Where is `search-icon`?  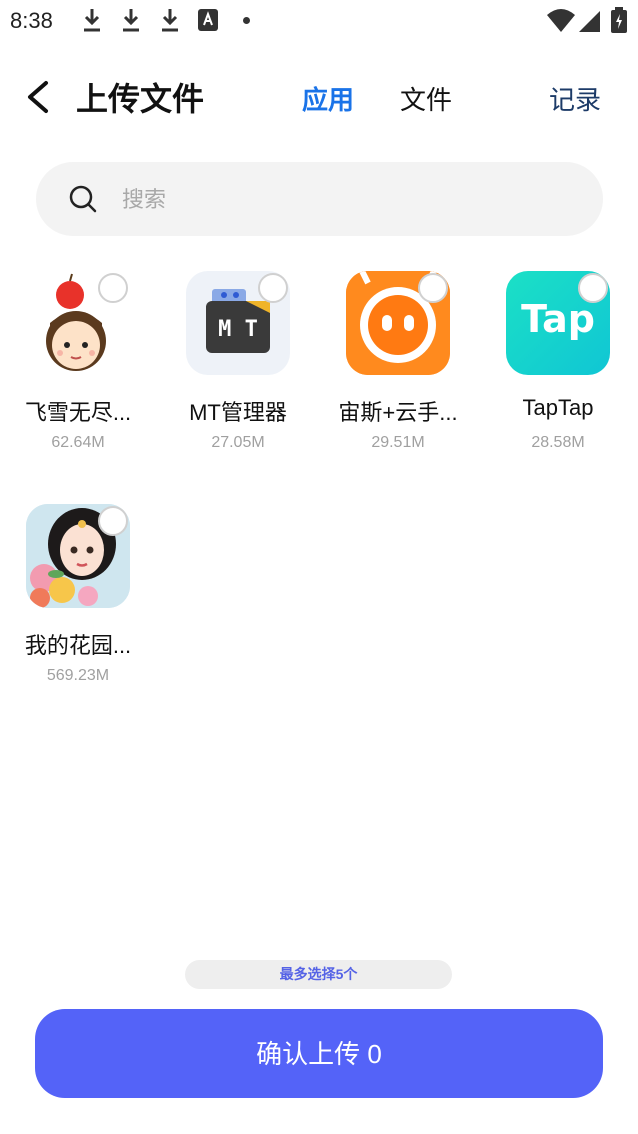 search-icon is located at coordinates (83, 199).